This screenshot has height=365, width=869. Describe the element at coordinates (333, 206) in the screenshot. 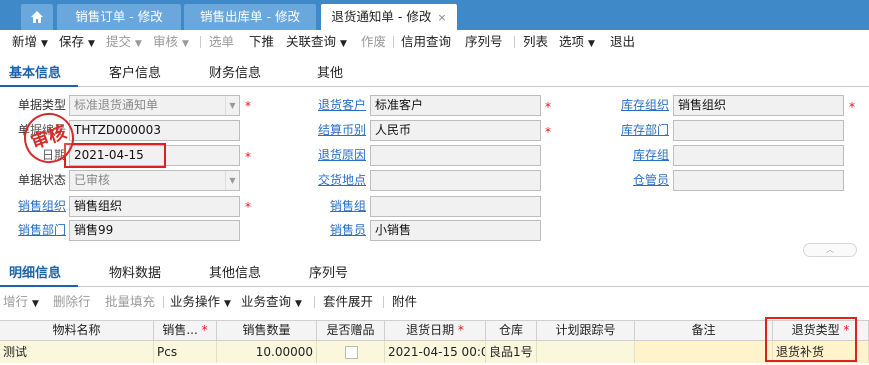

I see `sales-group-link: 销售组` at that location.